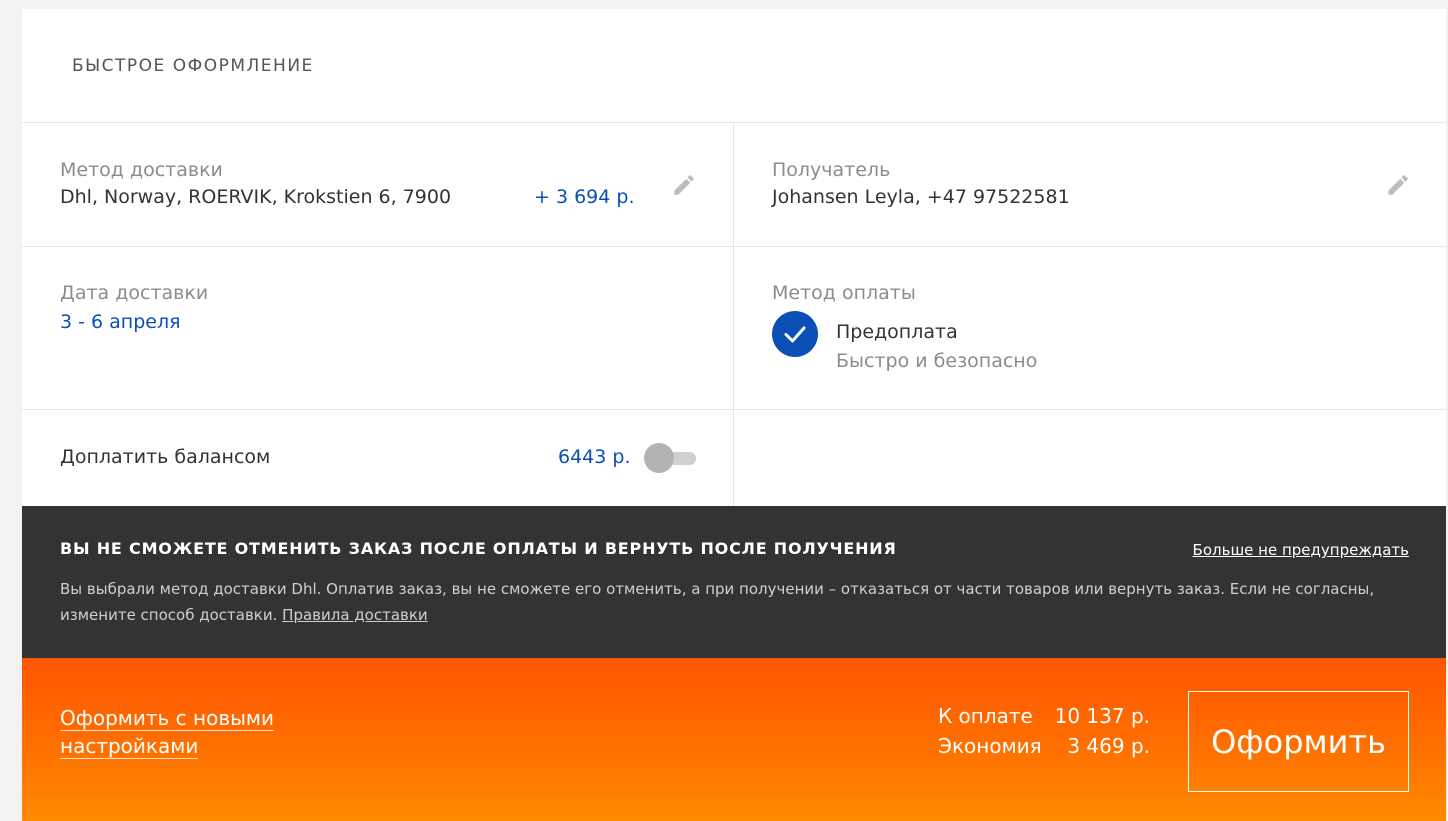 Image resolution: width=1448 pixels, height=821 pixels. Describe the element at coordinates (129, 746) in the screenshot. I see `checkout-new-settings-line2: настройками` at that location.